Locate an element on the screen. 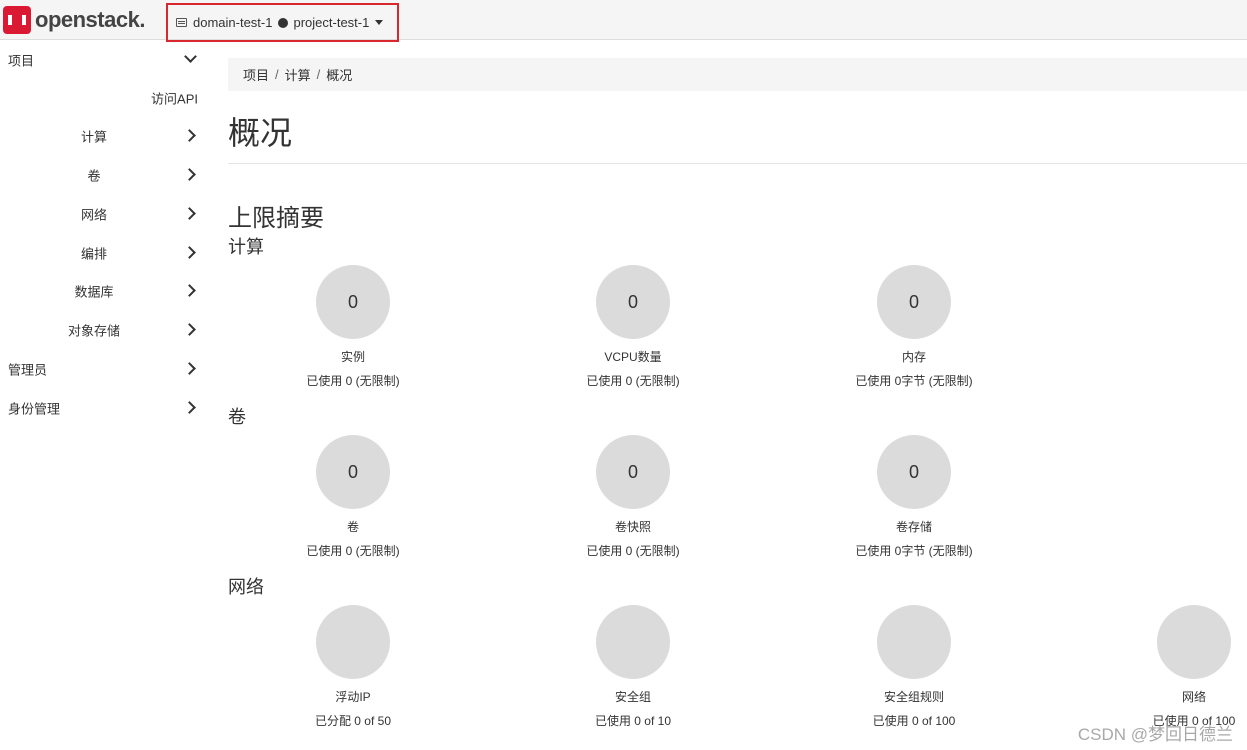 The width and height of the screenshot is (1247, 750). chevron-down-icon is located at coordinates (190, 56).